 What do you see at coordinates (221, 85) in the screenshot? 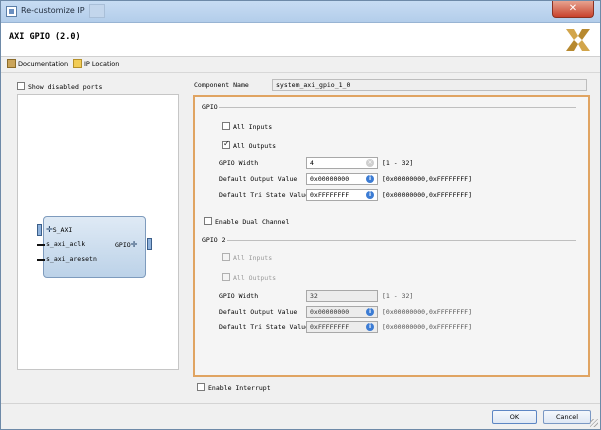
I see `component-name-label: Component Name` at bounding box center [221, 85].